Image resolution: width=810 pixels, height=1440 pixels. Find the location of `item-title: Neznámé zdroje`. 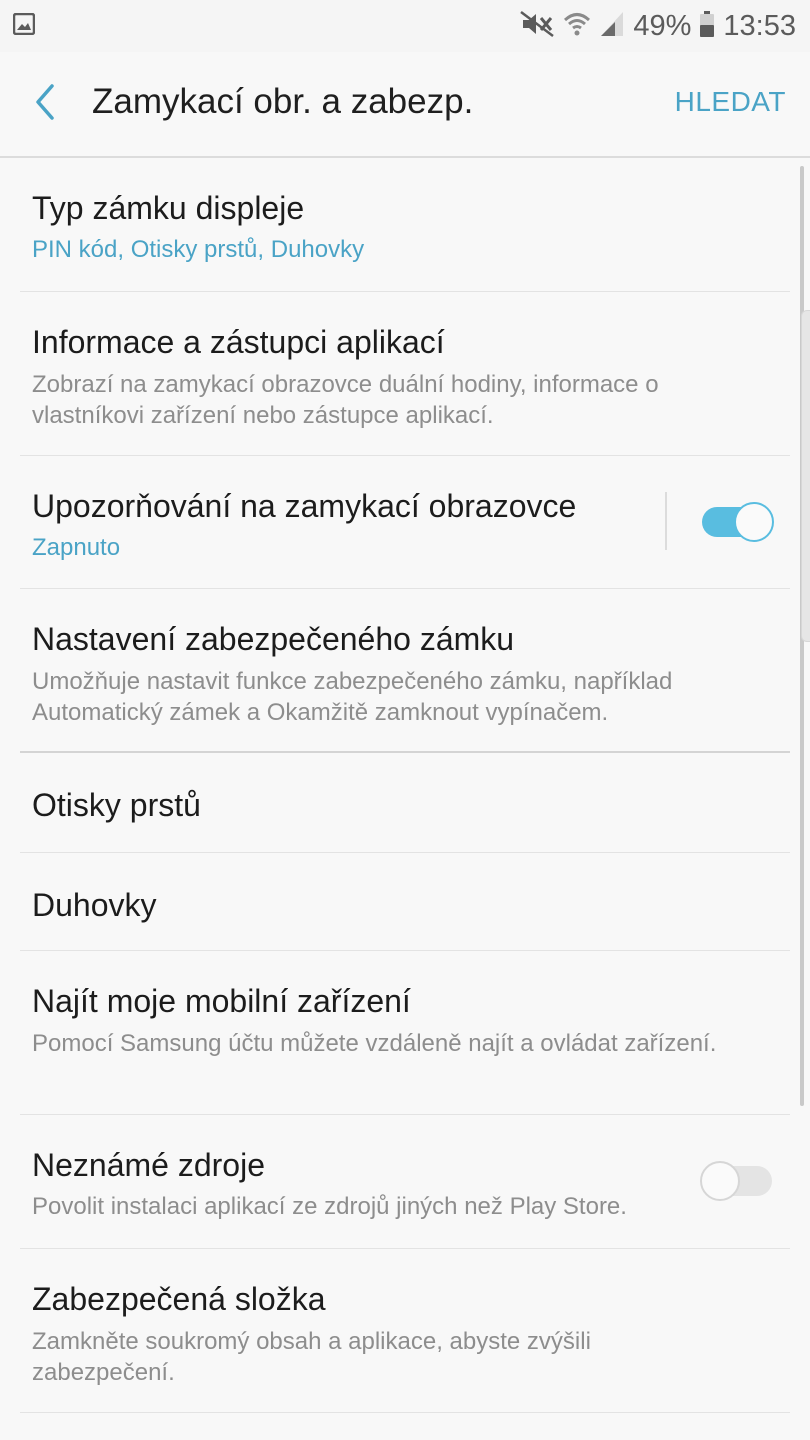

item-title: Neznámé zdroje is located at coordinates (148, 1165).